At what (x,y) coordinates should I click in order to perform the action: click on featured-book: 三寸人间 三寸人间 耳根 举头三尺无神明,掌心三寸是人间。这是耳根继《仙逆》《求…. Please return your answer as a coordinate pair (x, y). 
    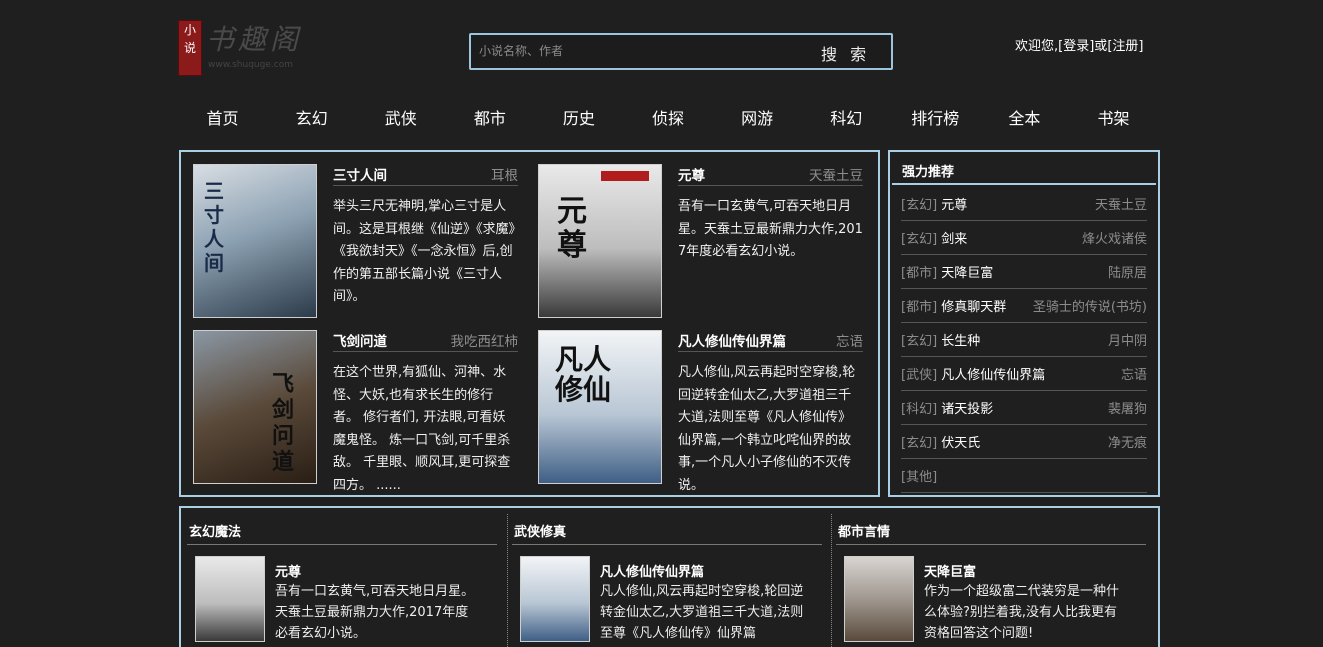
    Looking at the image, I should click on (355, 241).